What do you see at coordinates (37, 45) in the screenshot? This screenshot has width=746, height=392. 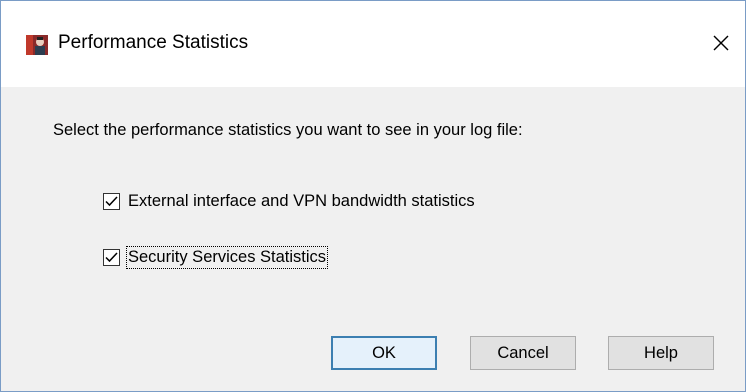 I see `app-icon` at bounding box center [37, 45].